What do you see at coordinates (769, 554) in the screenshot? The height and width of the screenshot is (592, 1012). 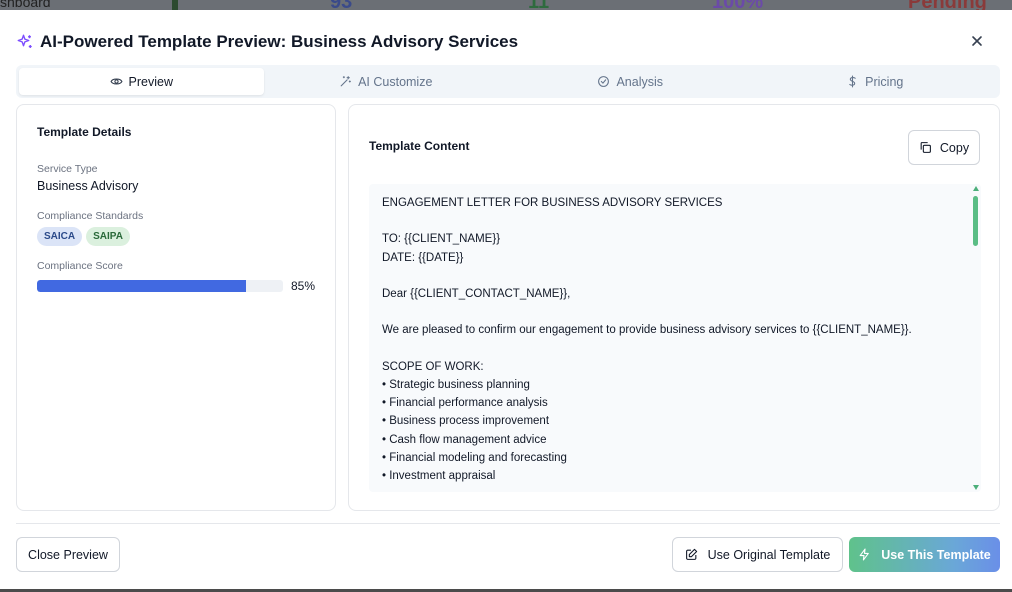 I see `use-original-label: Use Original Template` at bounding box center [769, 554].